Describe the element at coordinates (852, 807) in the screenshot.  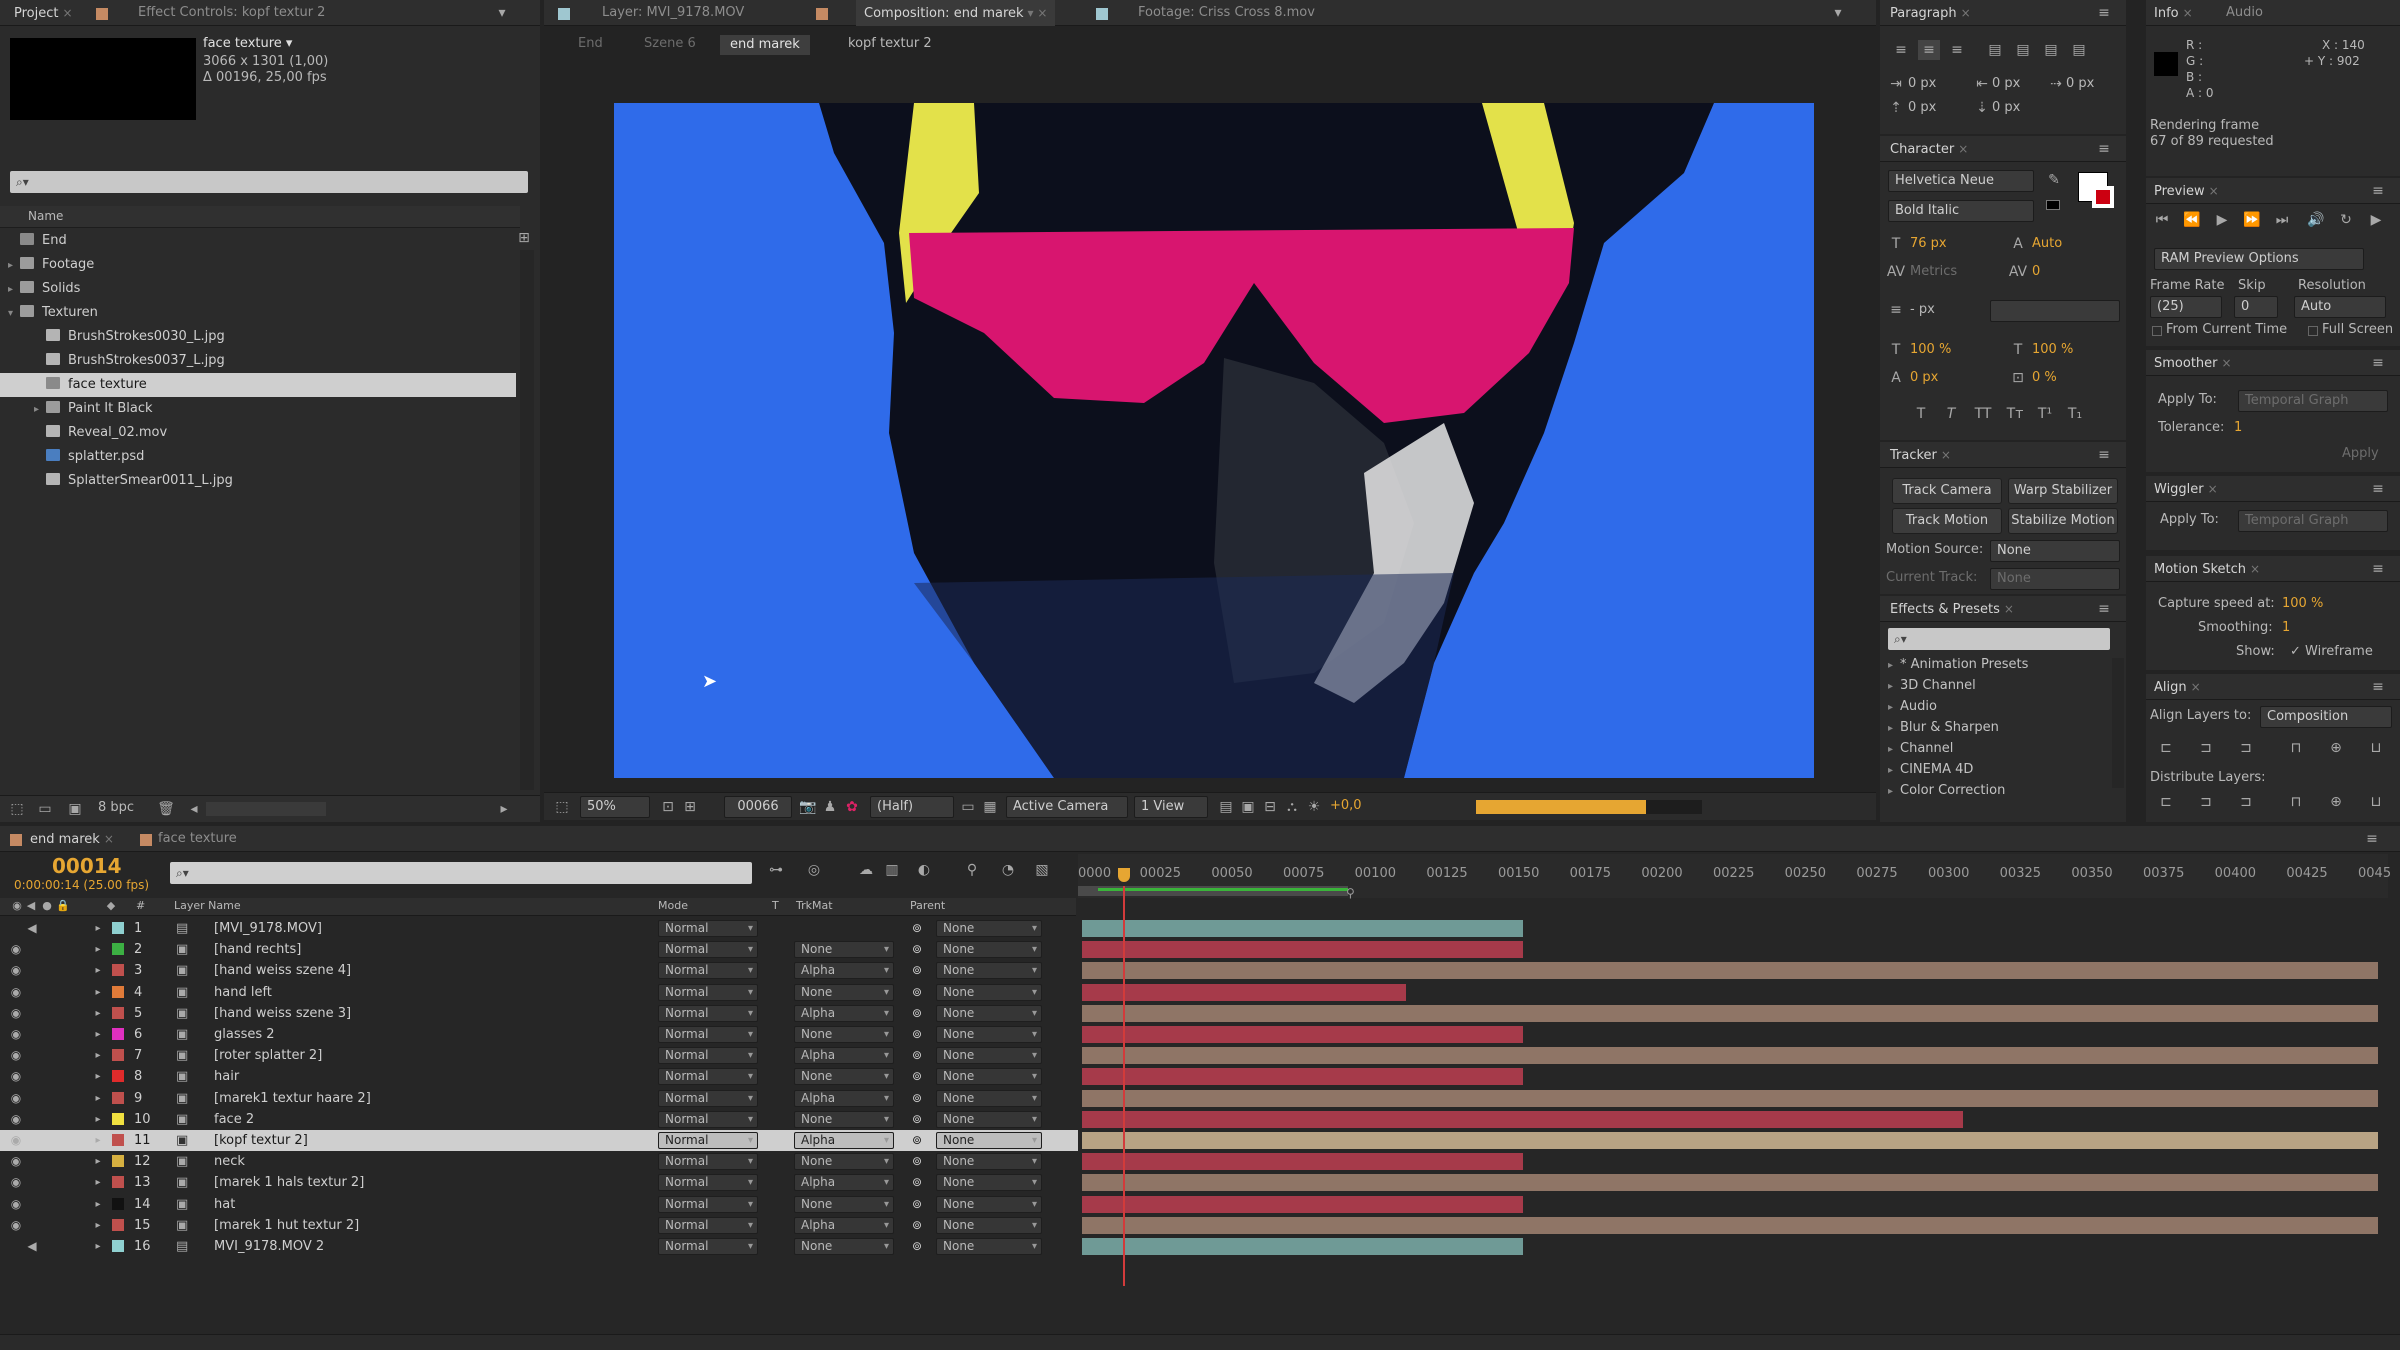
I see `channel-icon: ✿` at that location.